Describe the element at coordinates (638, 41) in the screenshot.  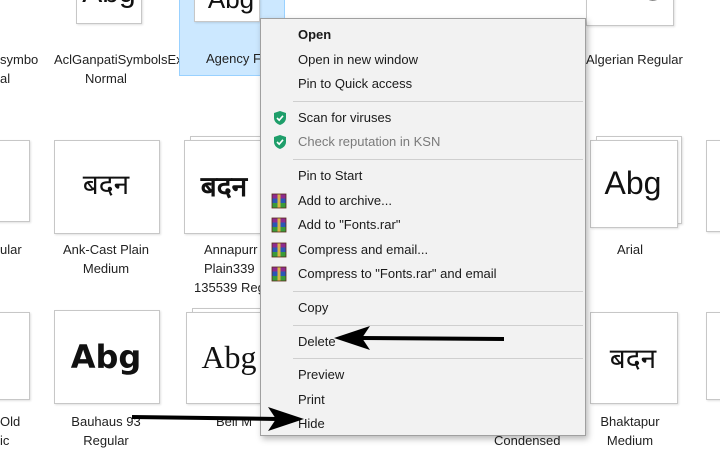
I see `font-file-algerian: ABG` at that location.